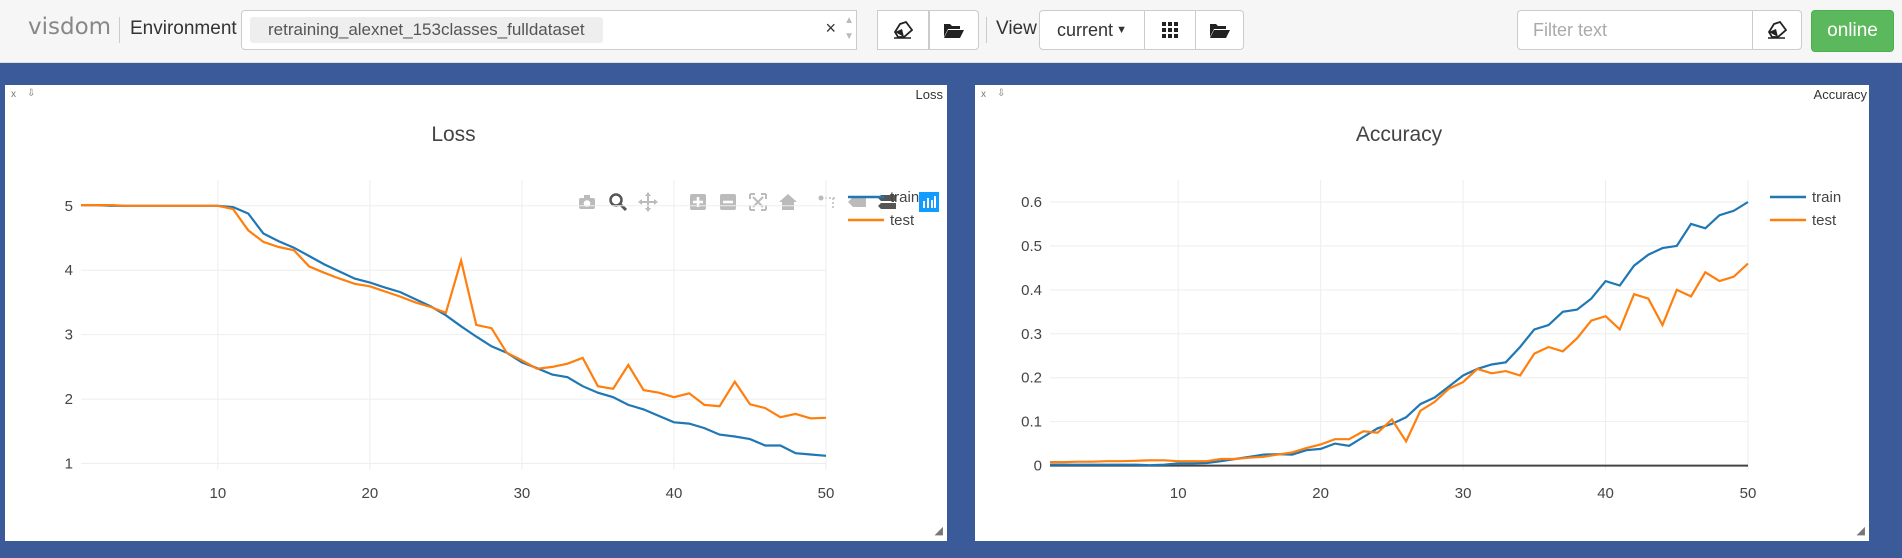 This screenshot has width=1902, height=558. What do you see at coordinates (929, 94) in the screenshot?
I see `pane-title: Loss` at bounding box center [929, 94].